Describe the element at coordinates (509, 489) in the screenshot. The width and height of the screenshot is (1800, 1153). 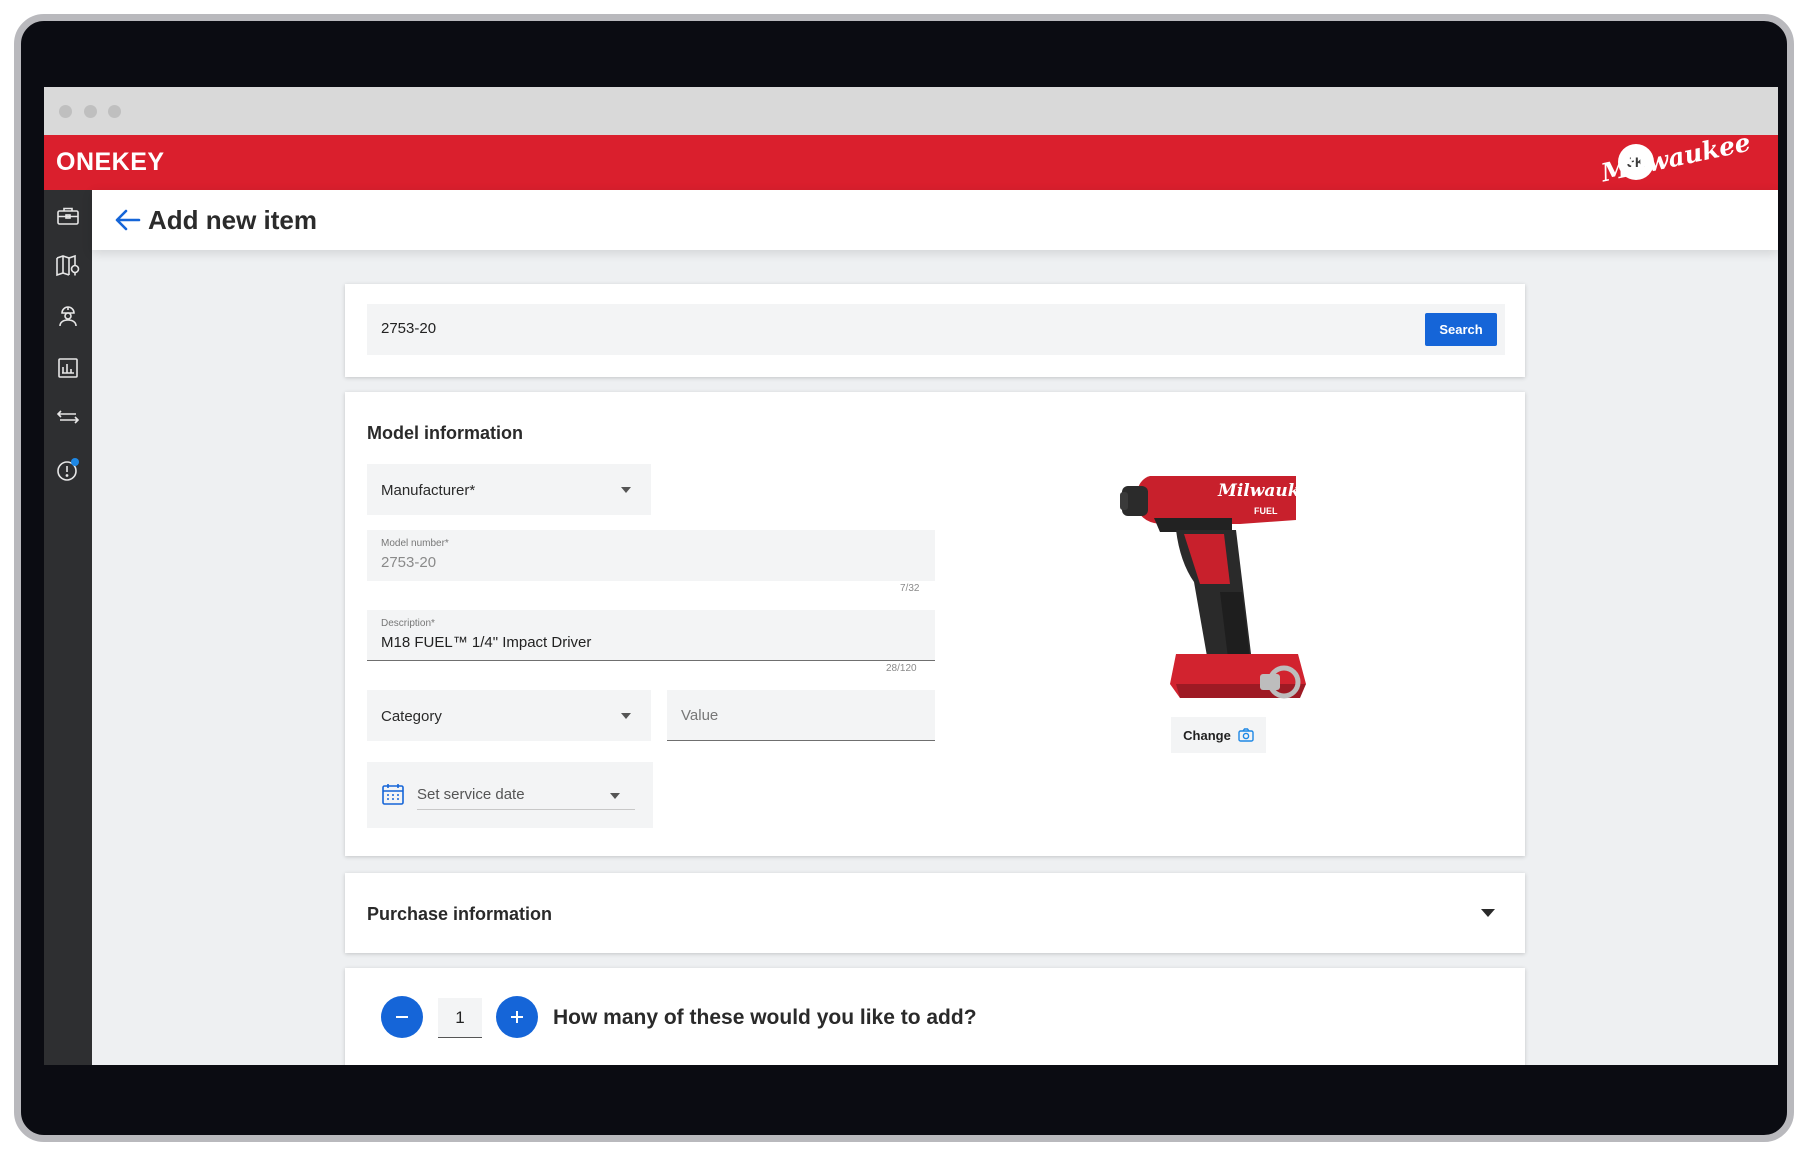
I see `manufacturer-select: Manufacturer*` at that location.